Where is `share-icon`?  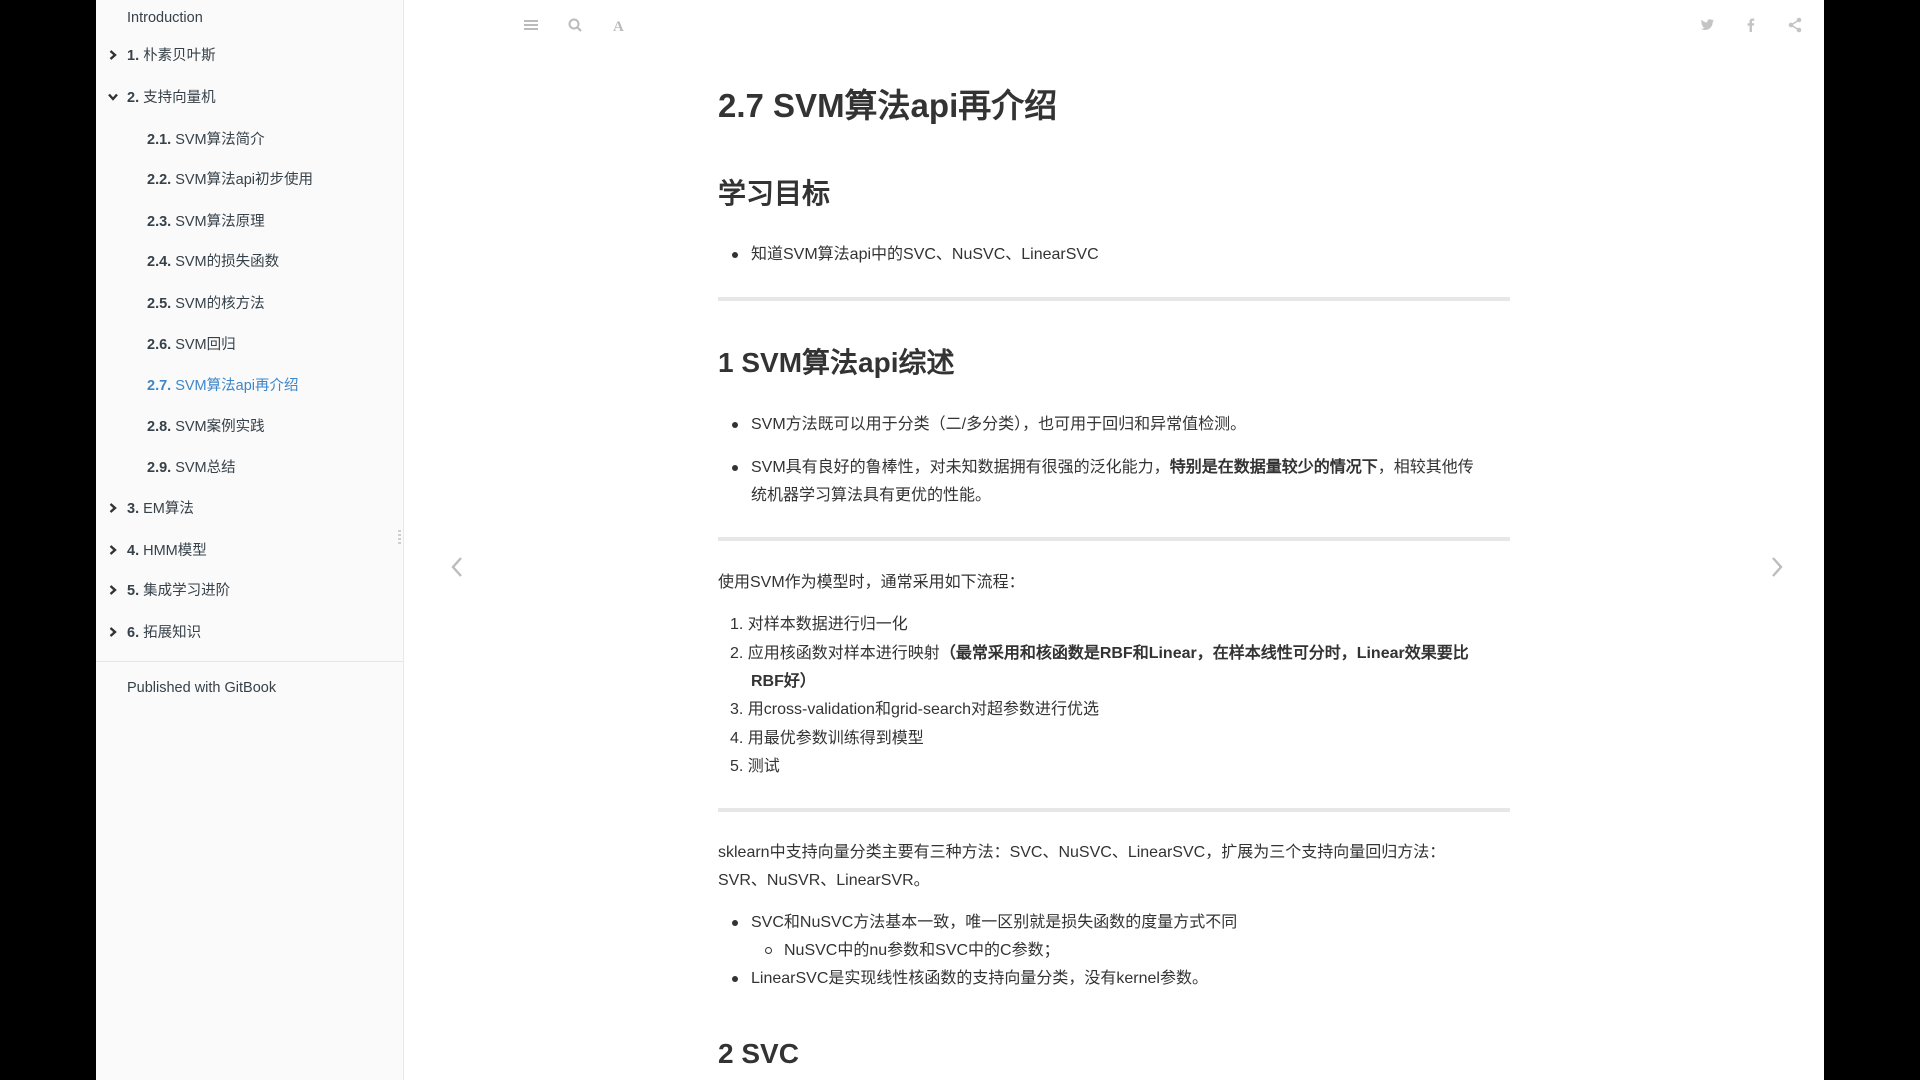
share-icon is located at coordinates (1795, 25).